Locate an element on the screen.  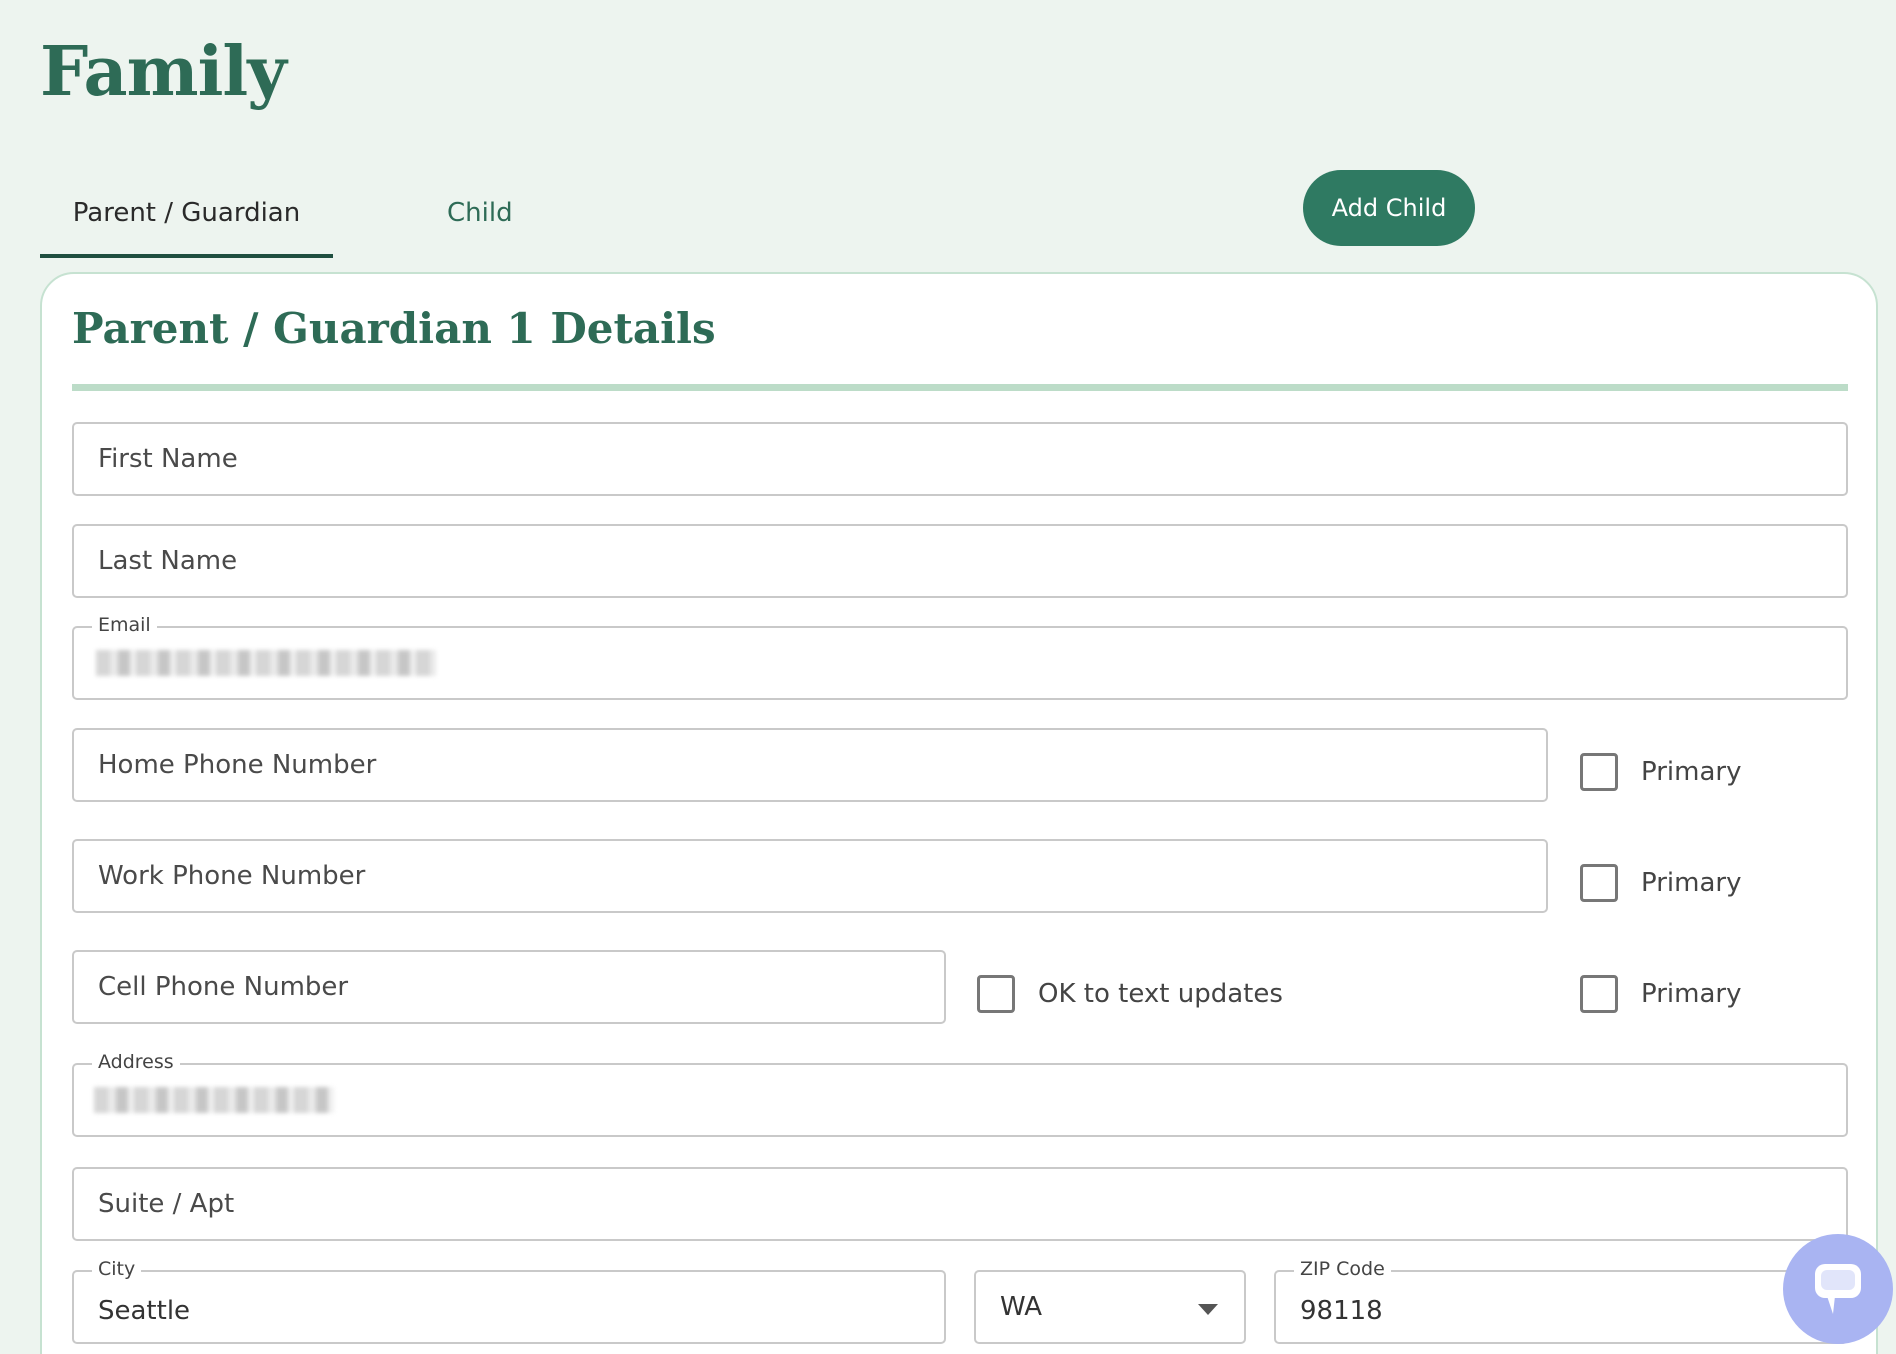
card-title: Parent / Guardian 1 Details is located at coordinates (394, 328).